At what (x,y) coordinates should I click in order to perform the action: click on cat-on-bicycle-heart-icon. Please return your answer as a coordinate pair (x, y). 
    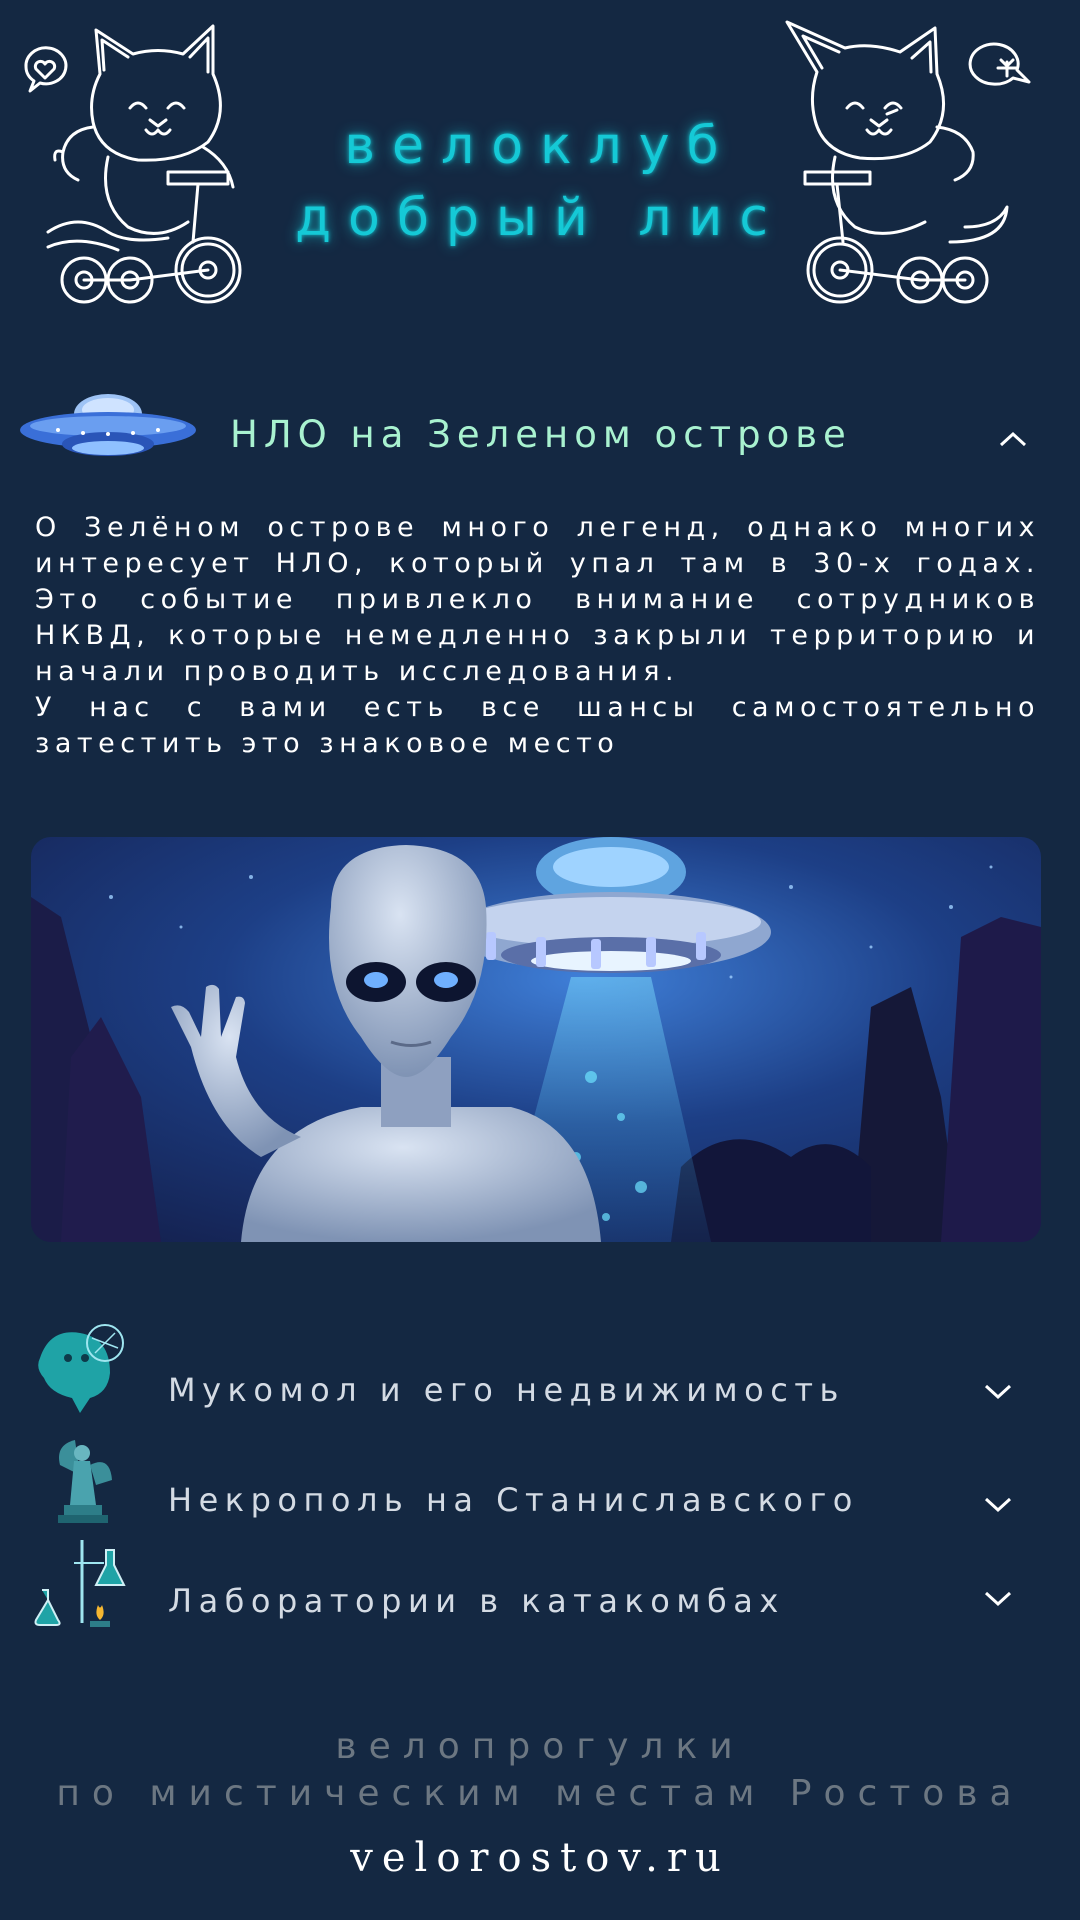
    Looking at the image, I should click on (148, 162).